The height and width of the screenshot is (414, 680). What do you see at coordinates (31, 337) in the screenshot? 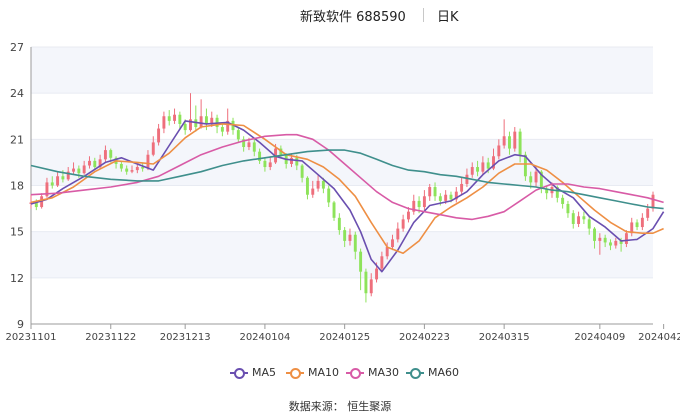
I see `x-tick-label: 20231101` at bounding box center [31, 337].